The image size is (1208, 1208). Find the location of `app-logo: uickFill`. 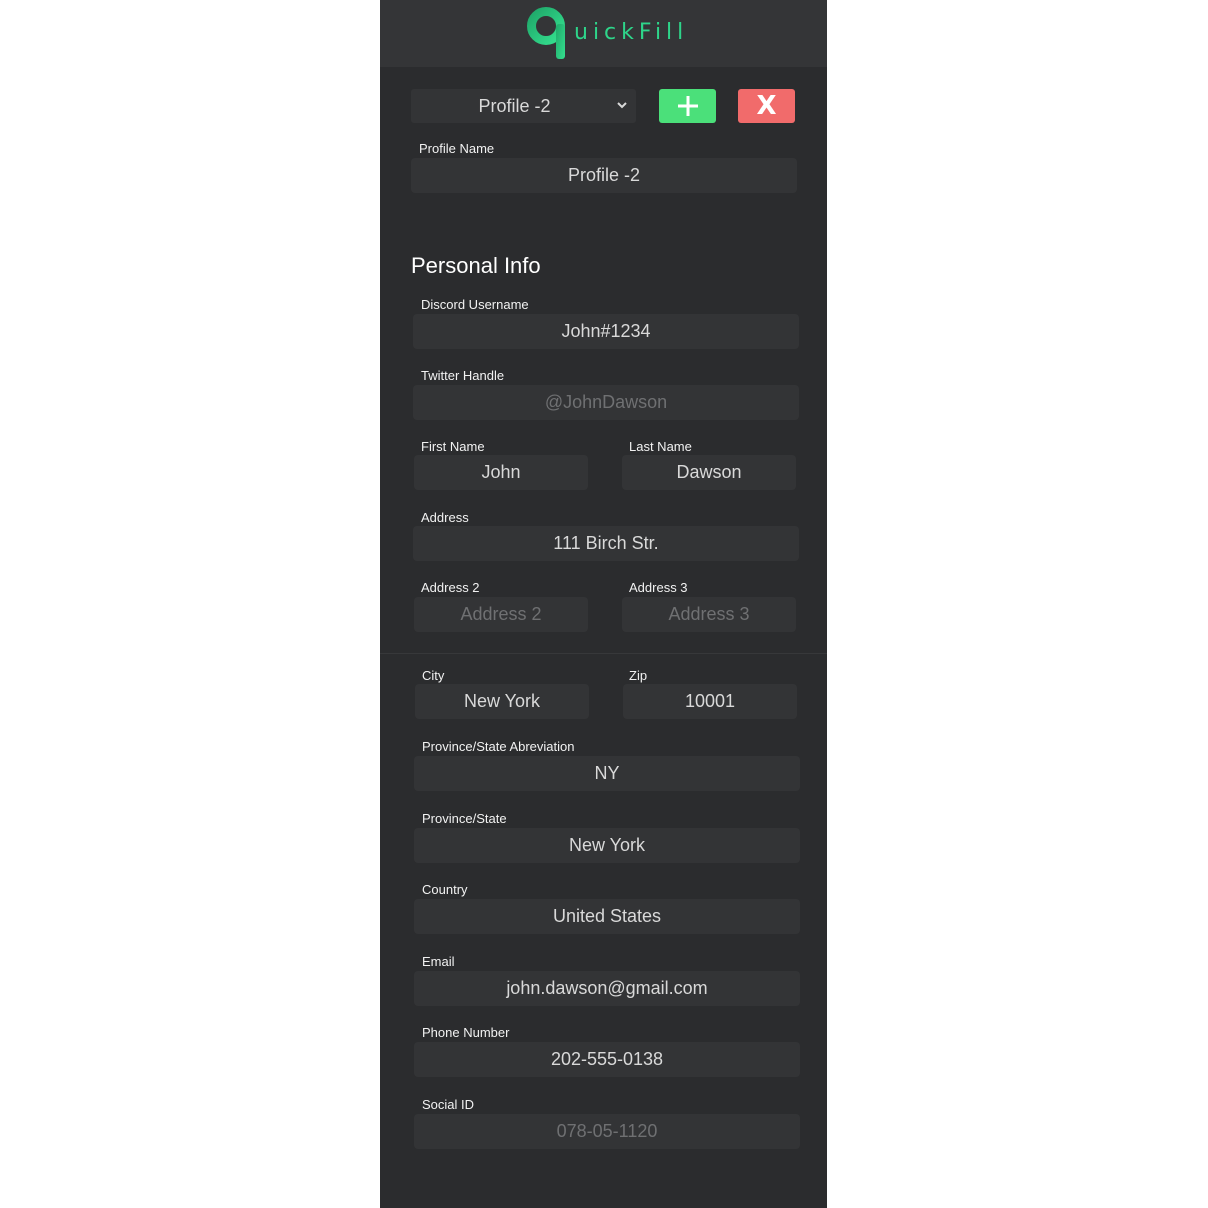

app-logo: uickFill is located at coordinates (607, 33).